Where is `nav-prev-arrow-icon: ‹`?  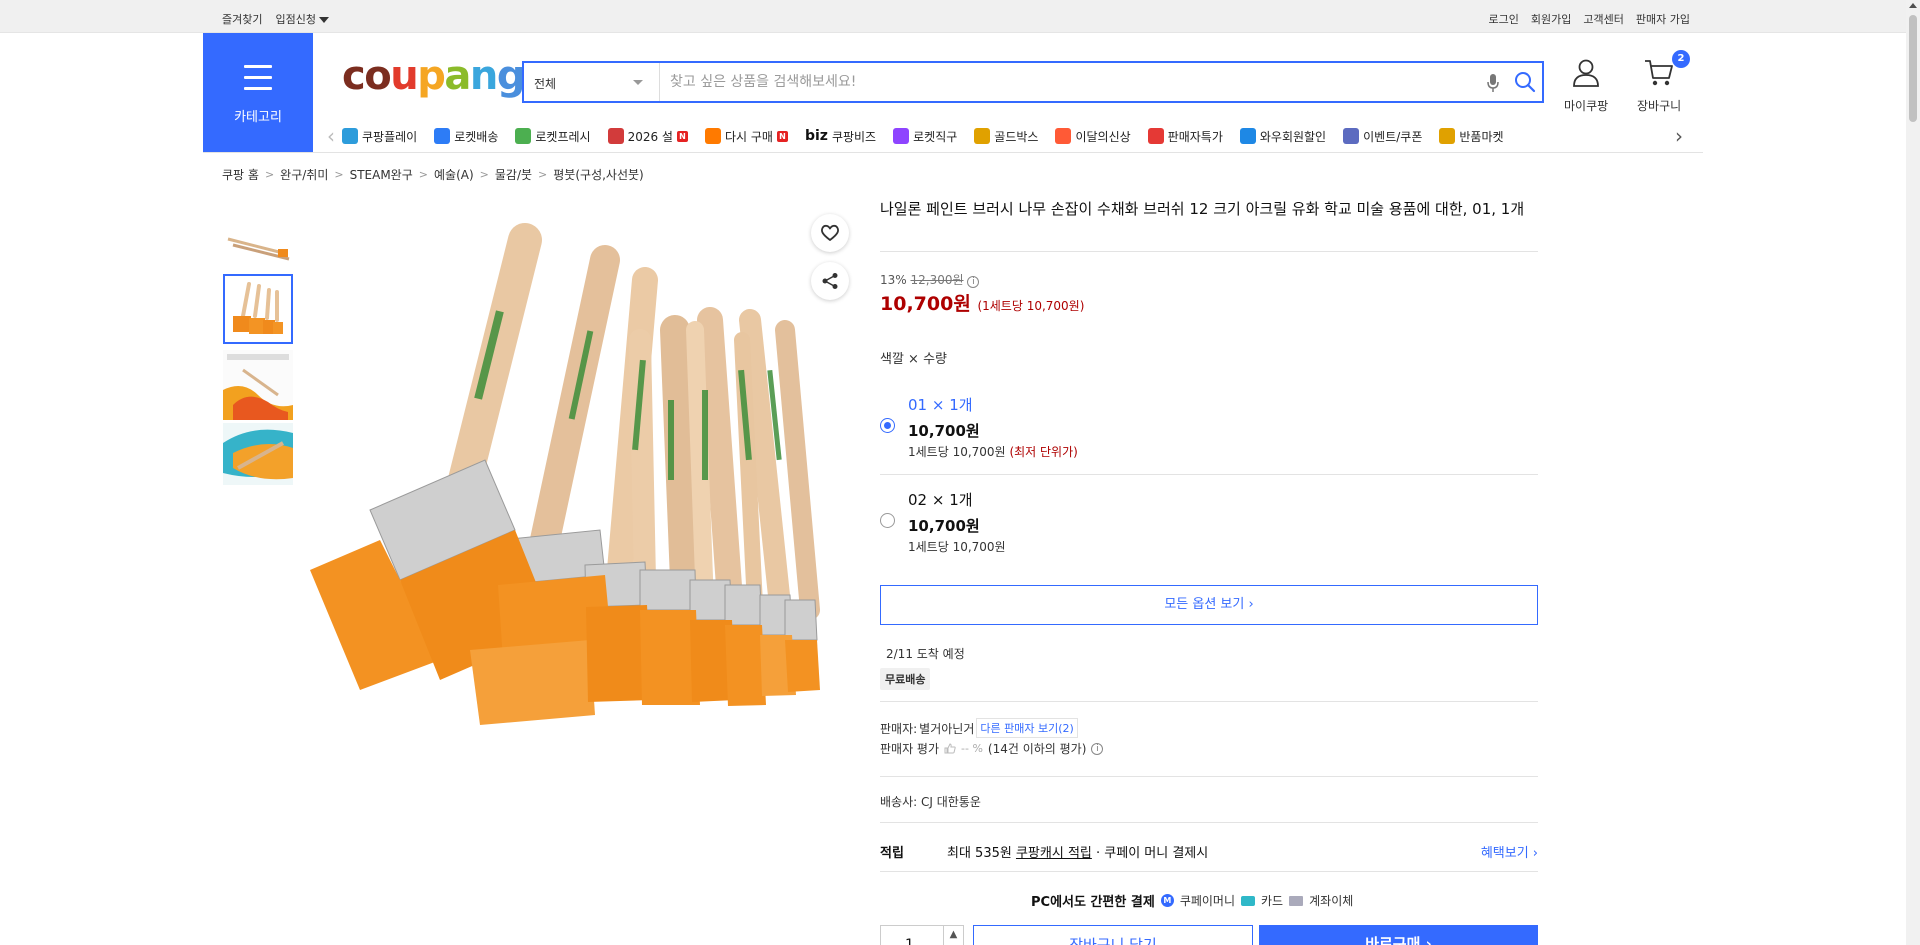 nav-prev-arrow-icon: ‹ is located at coordinates (331, 136).